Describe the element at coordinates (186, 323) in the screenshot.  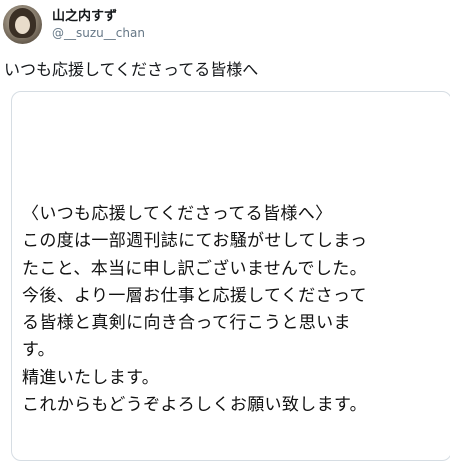
I see `notice-line: る皆様と真剣に向き合って行こうと思いま` at that location.